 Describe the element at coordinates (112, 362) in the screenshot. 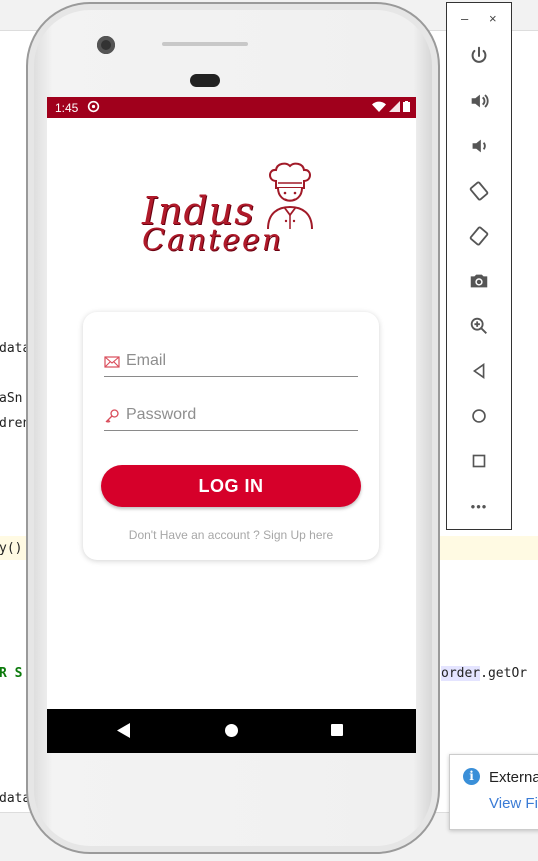

I see `mail-icon` at that location.